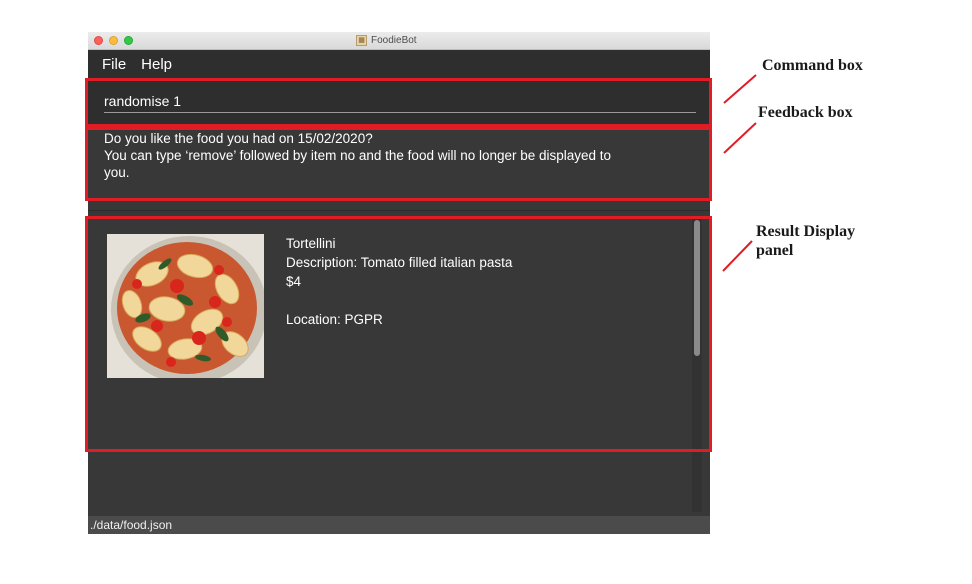 The height and width of the screenshot is (584, 972). I want to click on command-box-pointer, so click(740, 89).